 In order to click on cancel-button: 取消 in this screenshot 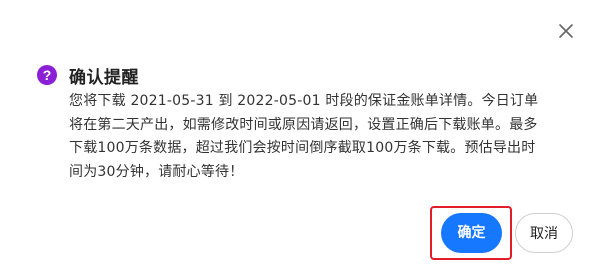, I will do `click(544, 233)`.